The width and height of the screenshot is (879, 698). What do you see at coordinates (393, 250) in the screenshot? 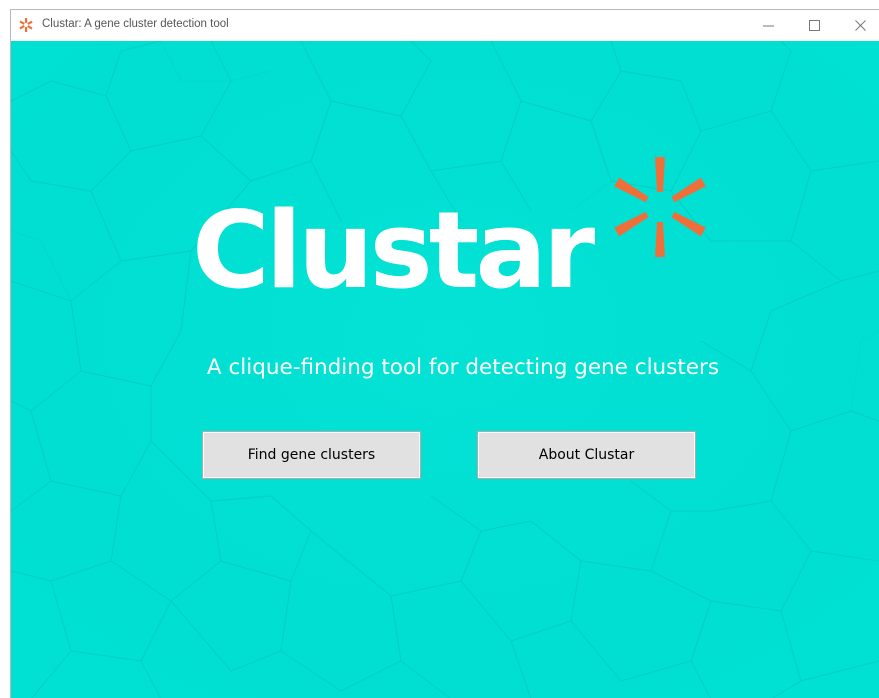
I see `logo-wordmark: Clustar` at bounding box center [393, 250].